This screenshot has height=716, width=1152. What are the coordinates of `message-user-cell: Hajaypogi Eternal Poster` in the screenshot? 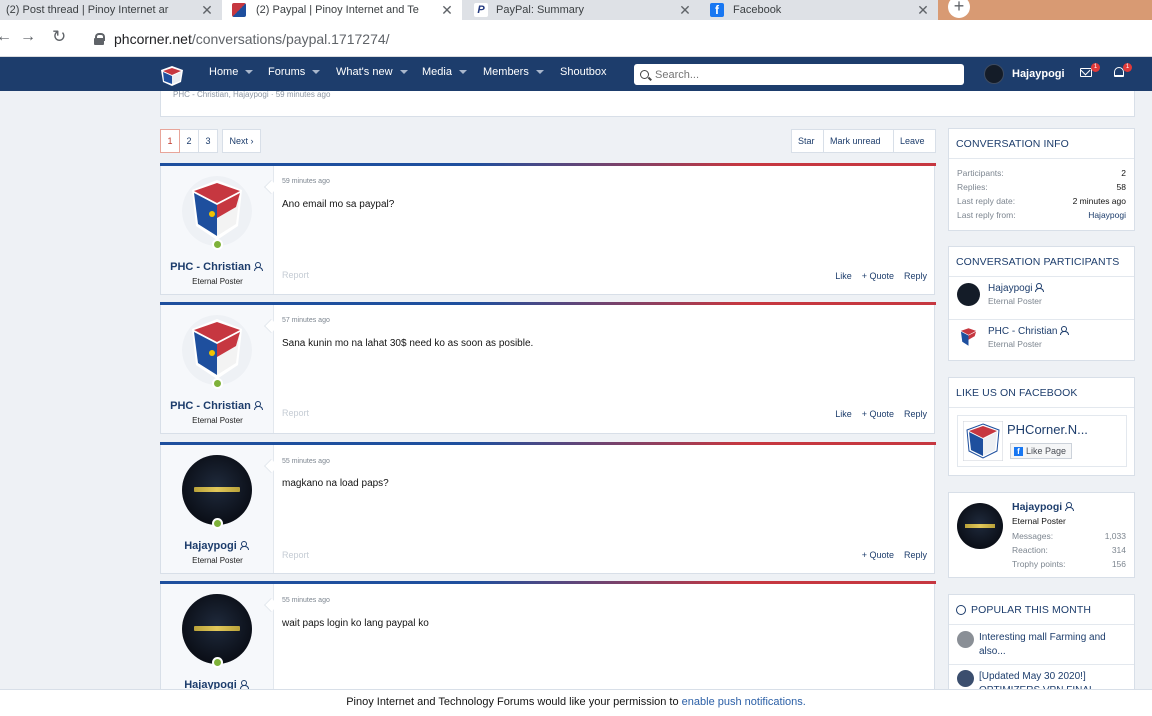 It's located at (217, 509).